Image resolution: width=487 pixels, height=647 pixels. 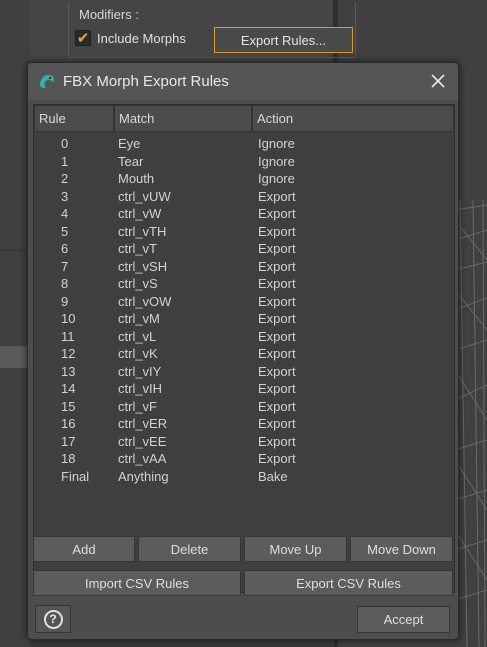 What do you see at coordinates (244, 442) in the screenshot?
I see `table-row: 17 ctrl_vEE Export` at bounding box center [244, 442].